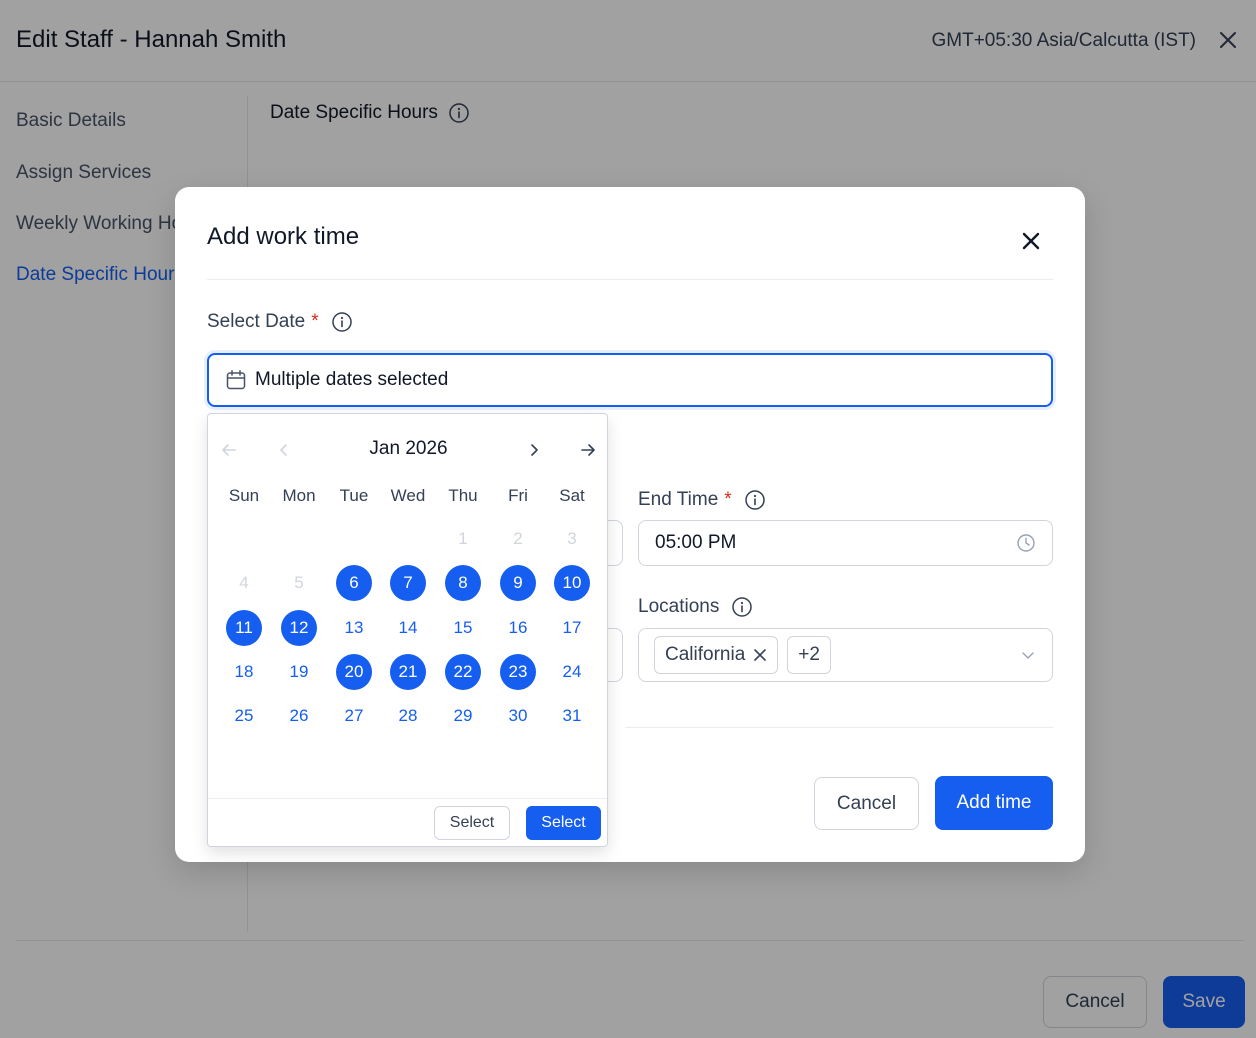 This screenshot has height=1038, width=1256. Describe the element at coordinates (408, 716) in the screenshot. I see `calendar-day: 28` at that location.